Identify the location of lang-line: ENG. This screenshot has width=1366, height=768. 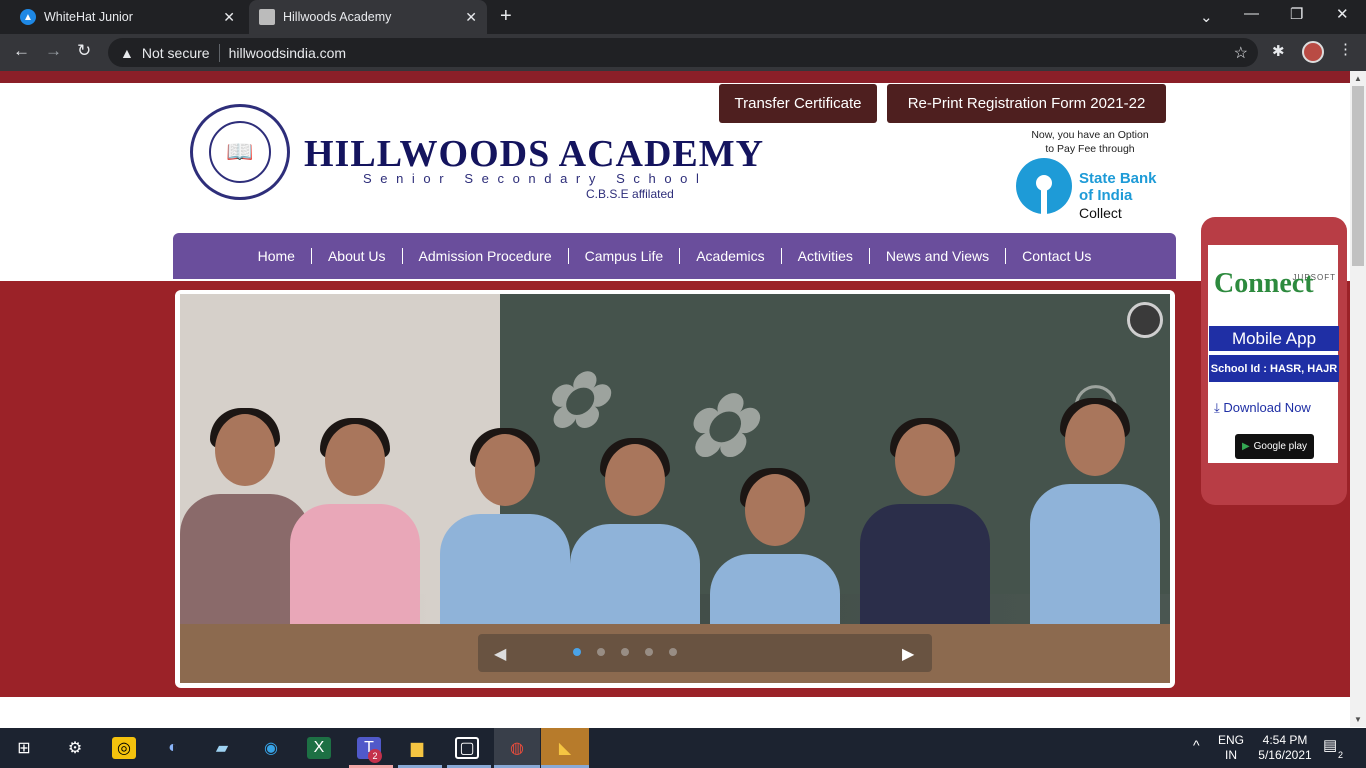
(1230, 740).